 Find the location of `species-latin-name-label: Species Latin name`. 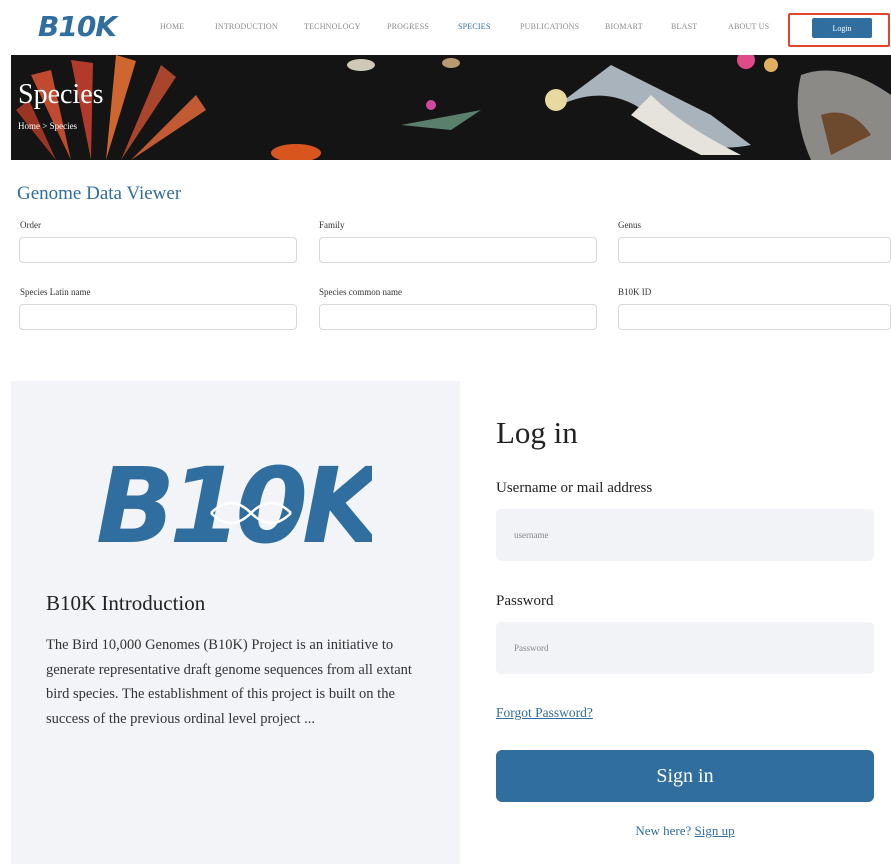

species-latin-name-label: Species Latin name is located at coordinates (55, 292).